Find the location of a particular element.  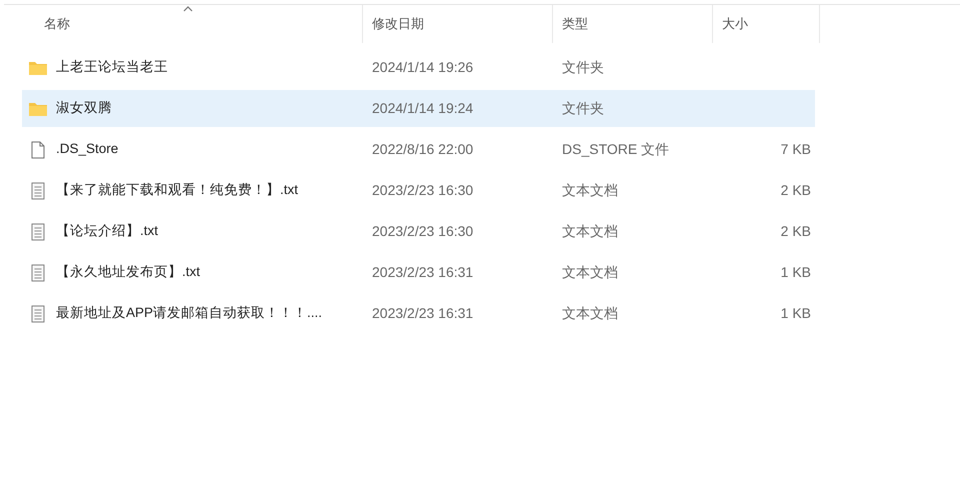

file-row: .DS_Store 2022/8/16 22:00 DS_STORE 文件 7 KB is located at coordinates (418, 149).